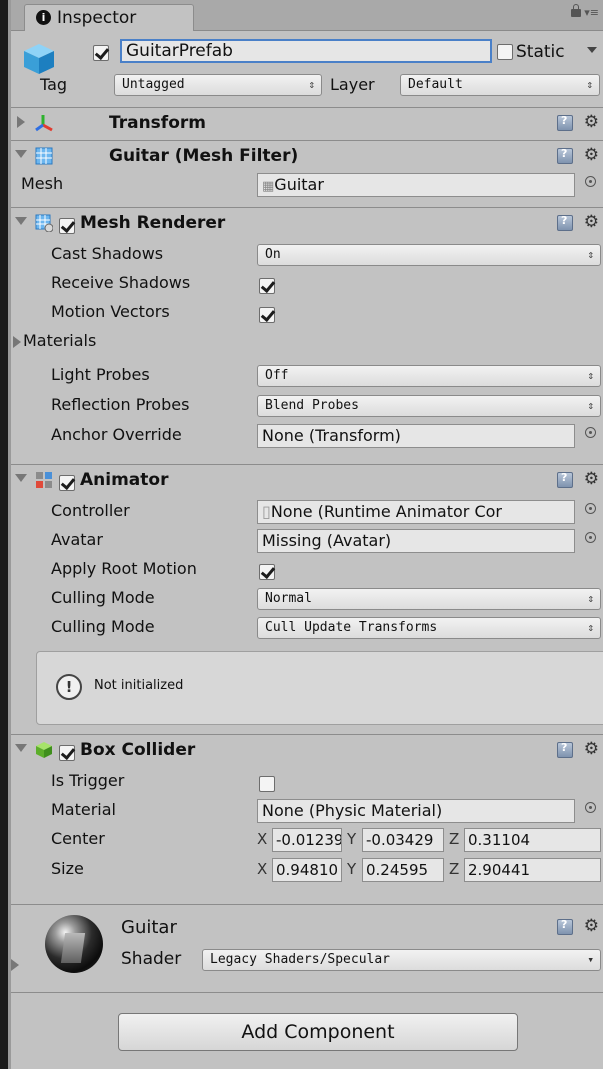 The height and width of the screenshot is (1069, 603). I want to click on object-active-toggle, so click(101, 51).